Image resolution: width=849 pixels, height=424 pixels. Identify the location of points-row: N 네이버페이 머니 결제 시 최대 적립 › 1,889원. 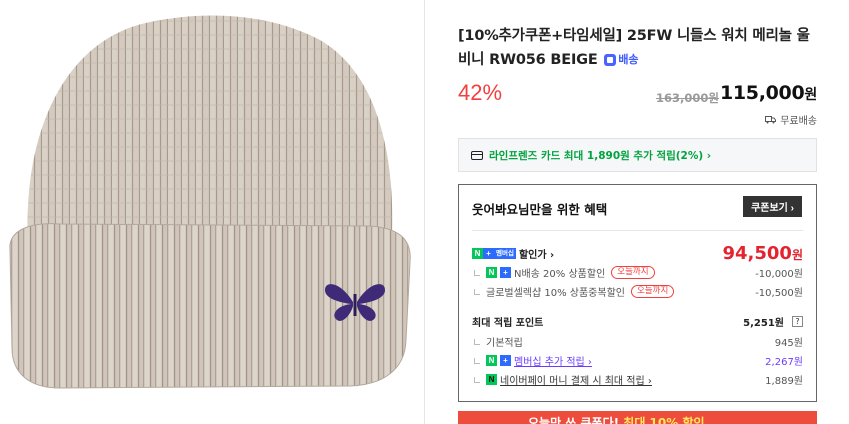
(637, 379).